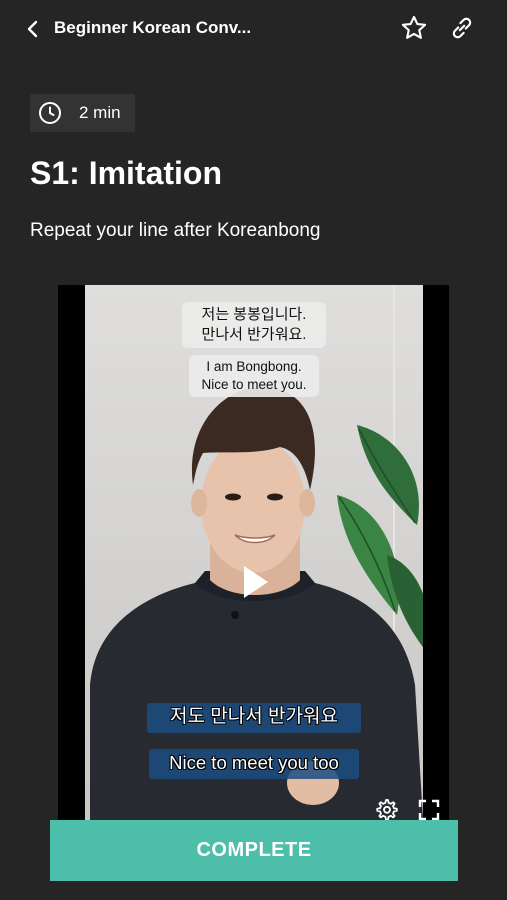 This screenshot has width=507, height=900. I want to click on share-link-button, so click(462, 28).